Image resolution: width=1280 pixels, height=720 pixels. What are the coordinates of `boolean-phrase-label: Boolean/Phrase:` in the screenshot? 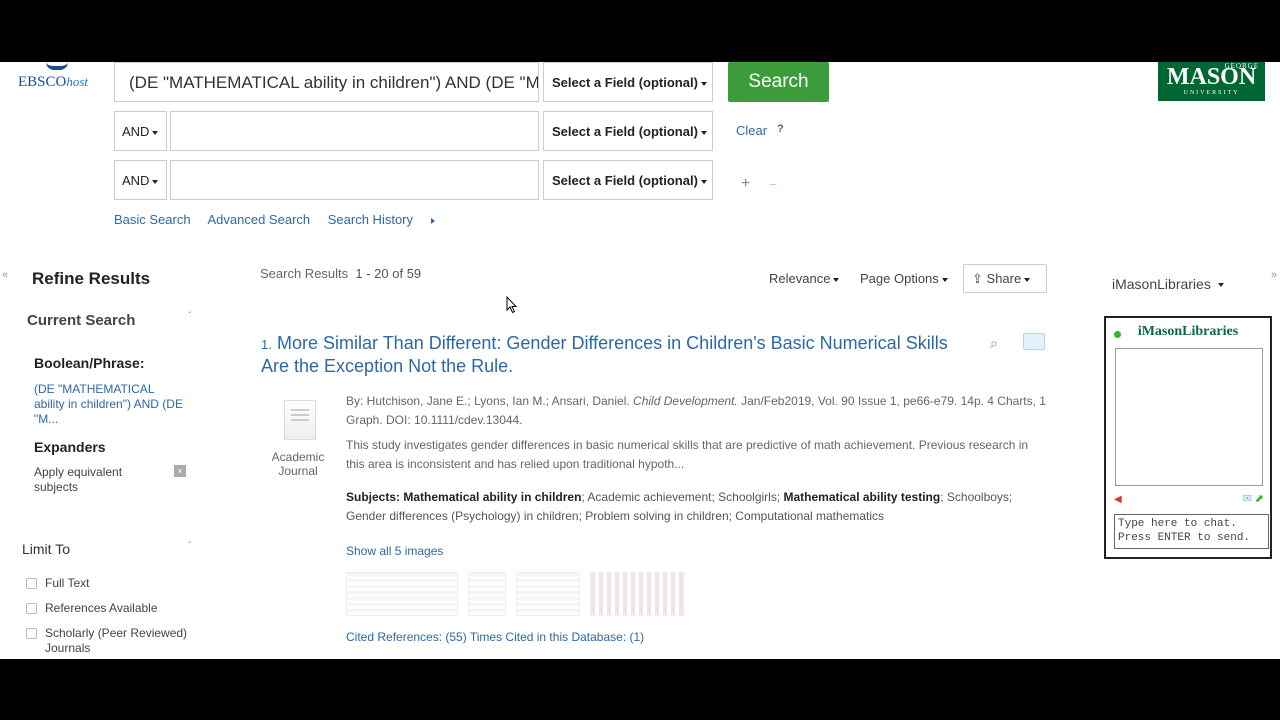 It's located at (89, 363).